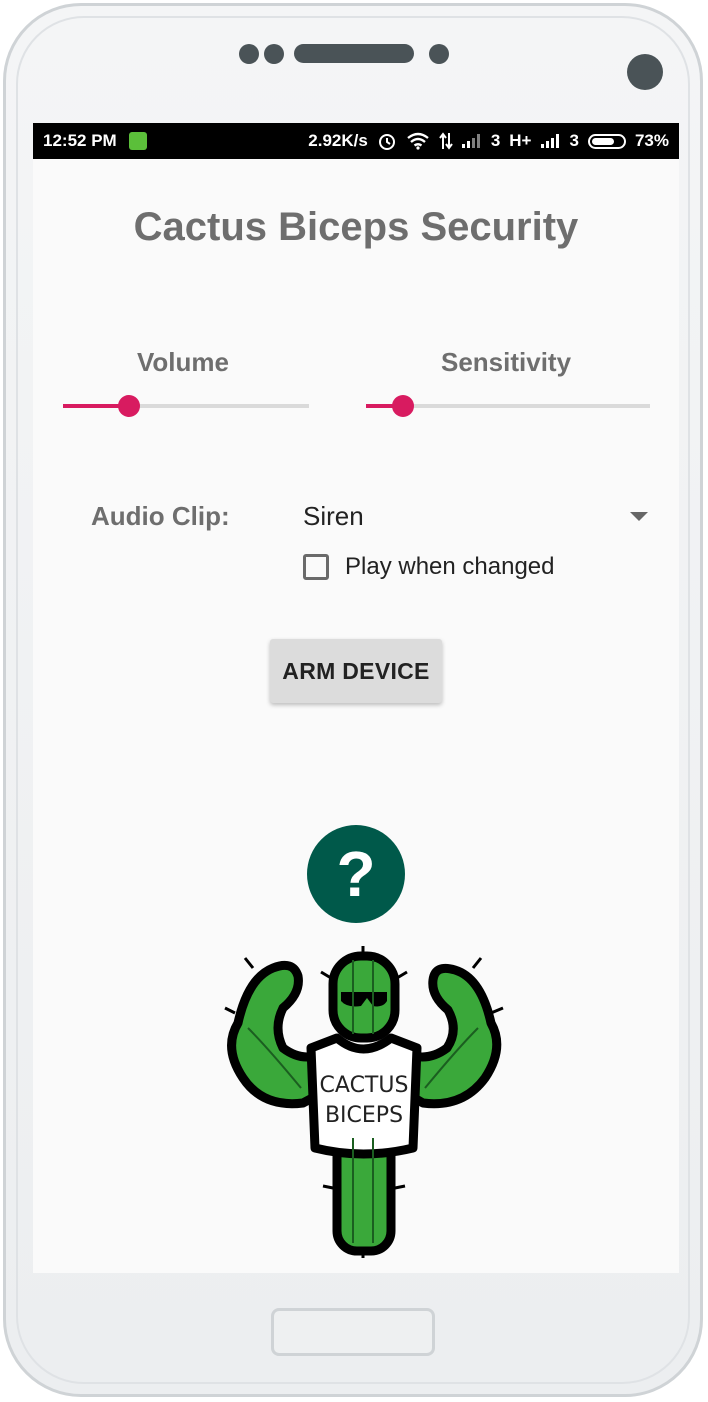 This screenshot has width=708, height=1402. Describe the element at coordinates (316, 567) in the screenshot. I see `play-when-changed-checkbox` at that location.